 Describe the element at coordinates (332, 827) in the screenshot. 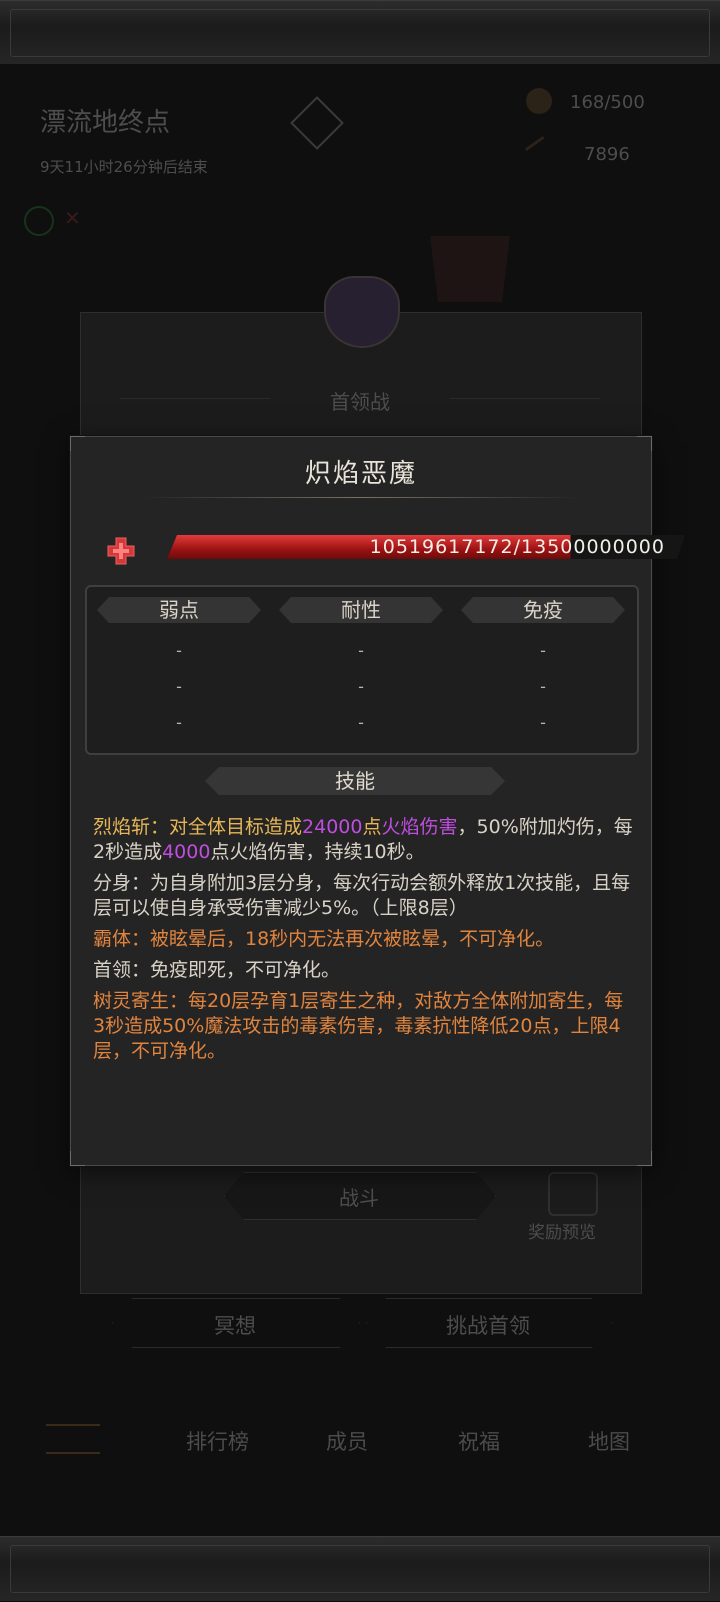

I see `damage-value: 24000` at that location.